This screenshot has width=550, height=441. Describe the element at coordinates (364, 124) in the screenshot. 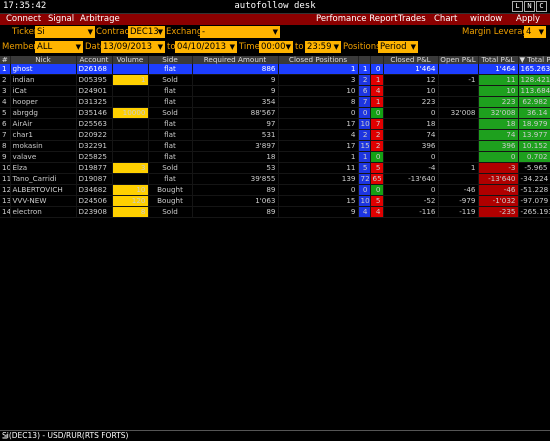

I see `wins-cell: 10` at that location.